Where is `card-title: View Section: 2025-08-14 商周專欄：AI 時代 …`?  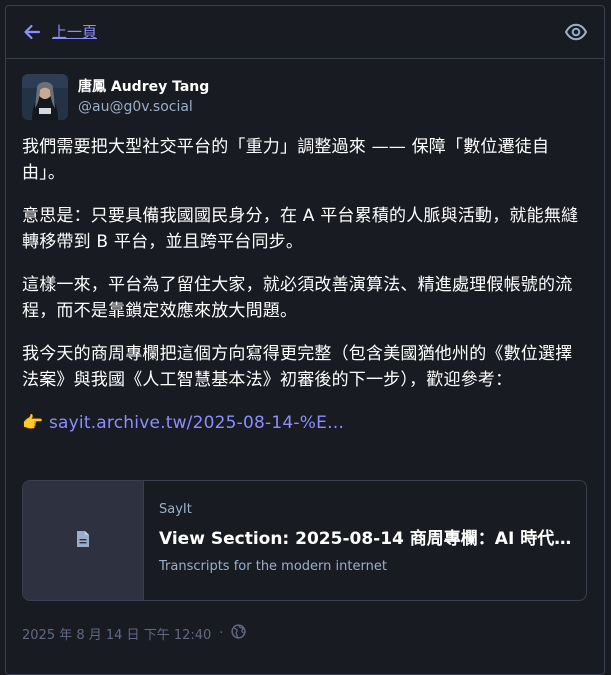
card-title: View Section: 2025-08-14 商周專欄：AI 時代 … is located at coordinates (365, 539).